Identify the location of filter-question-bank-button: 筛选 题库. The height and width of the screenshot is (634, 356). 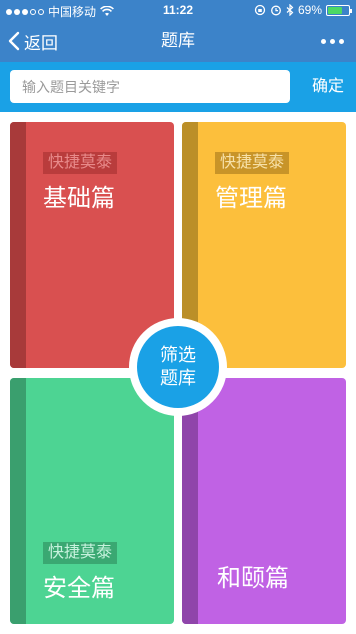
(178, 367).